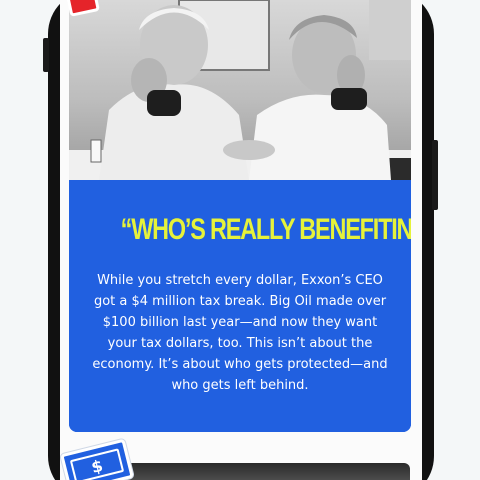  Describe the element at coordinates (46, 55) in the screenshot. I see `phone-side-button` at that location.